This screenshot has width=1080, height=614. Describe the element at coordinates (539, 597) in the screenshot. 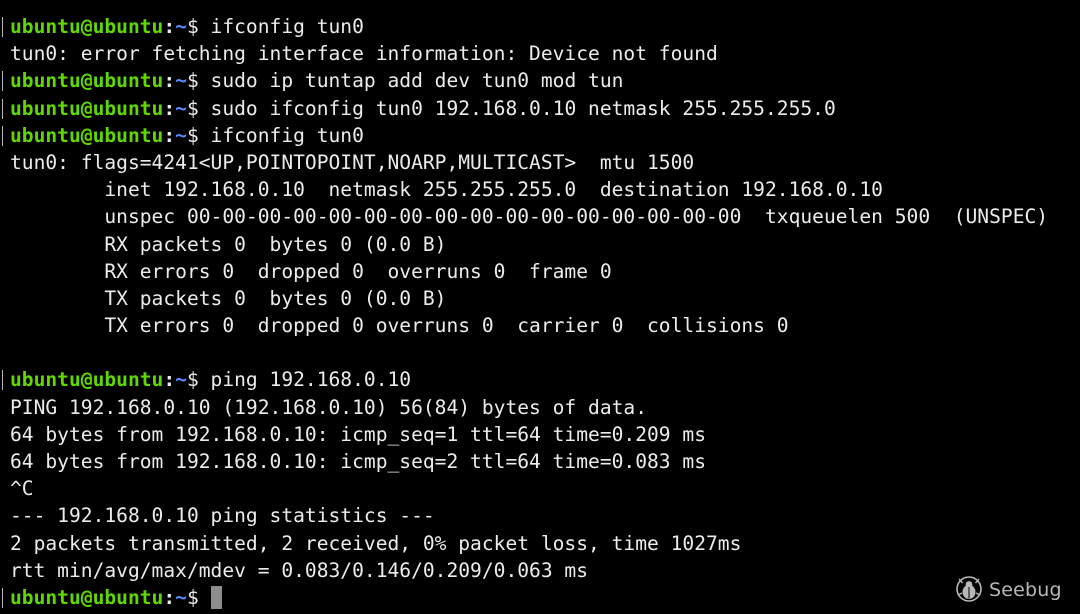

I see `prompt-line: ubuntu@ubuntu:~$` at that location.